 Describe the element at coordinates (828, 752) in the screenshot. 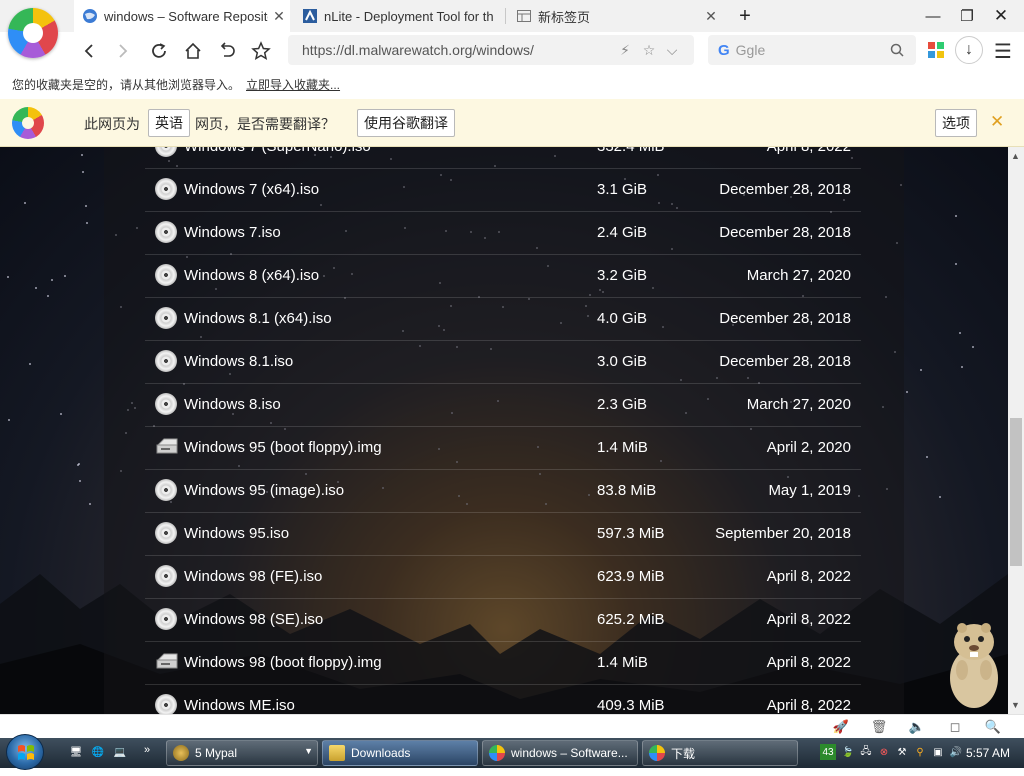

I see `tray-counter-badge: 43` at that location.